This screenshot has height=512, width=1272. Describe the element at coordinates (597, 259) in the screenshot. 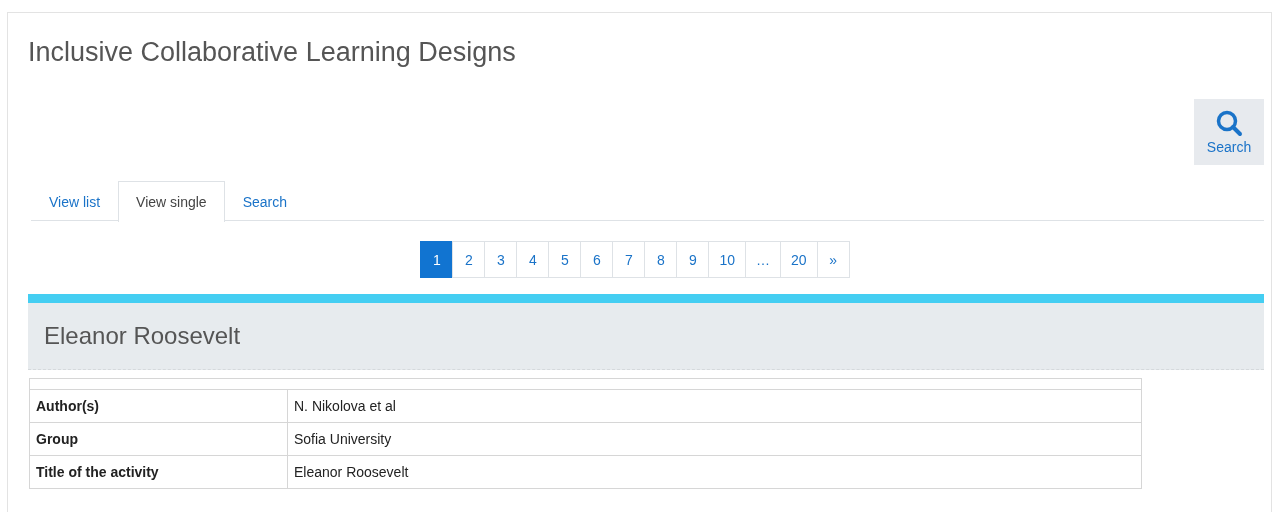

I see `page-link: 6` at that location.